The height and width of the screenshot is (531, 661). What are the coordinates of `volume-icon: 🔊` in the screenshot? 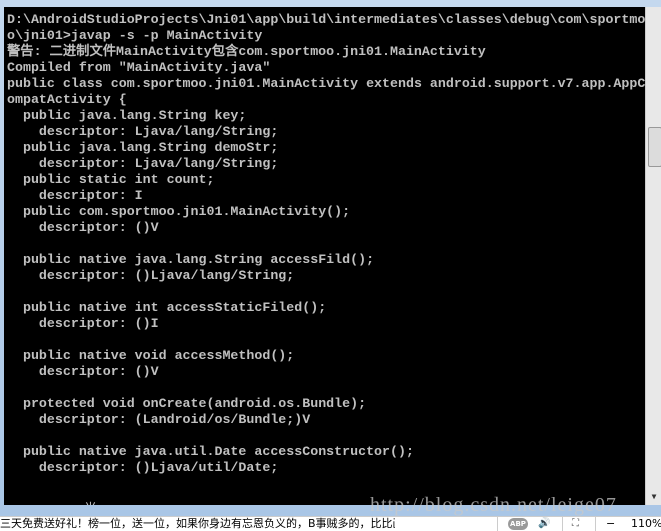 It's located at (544, 524).